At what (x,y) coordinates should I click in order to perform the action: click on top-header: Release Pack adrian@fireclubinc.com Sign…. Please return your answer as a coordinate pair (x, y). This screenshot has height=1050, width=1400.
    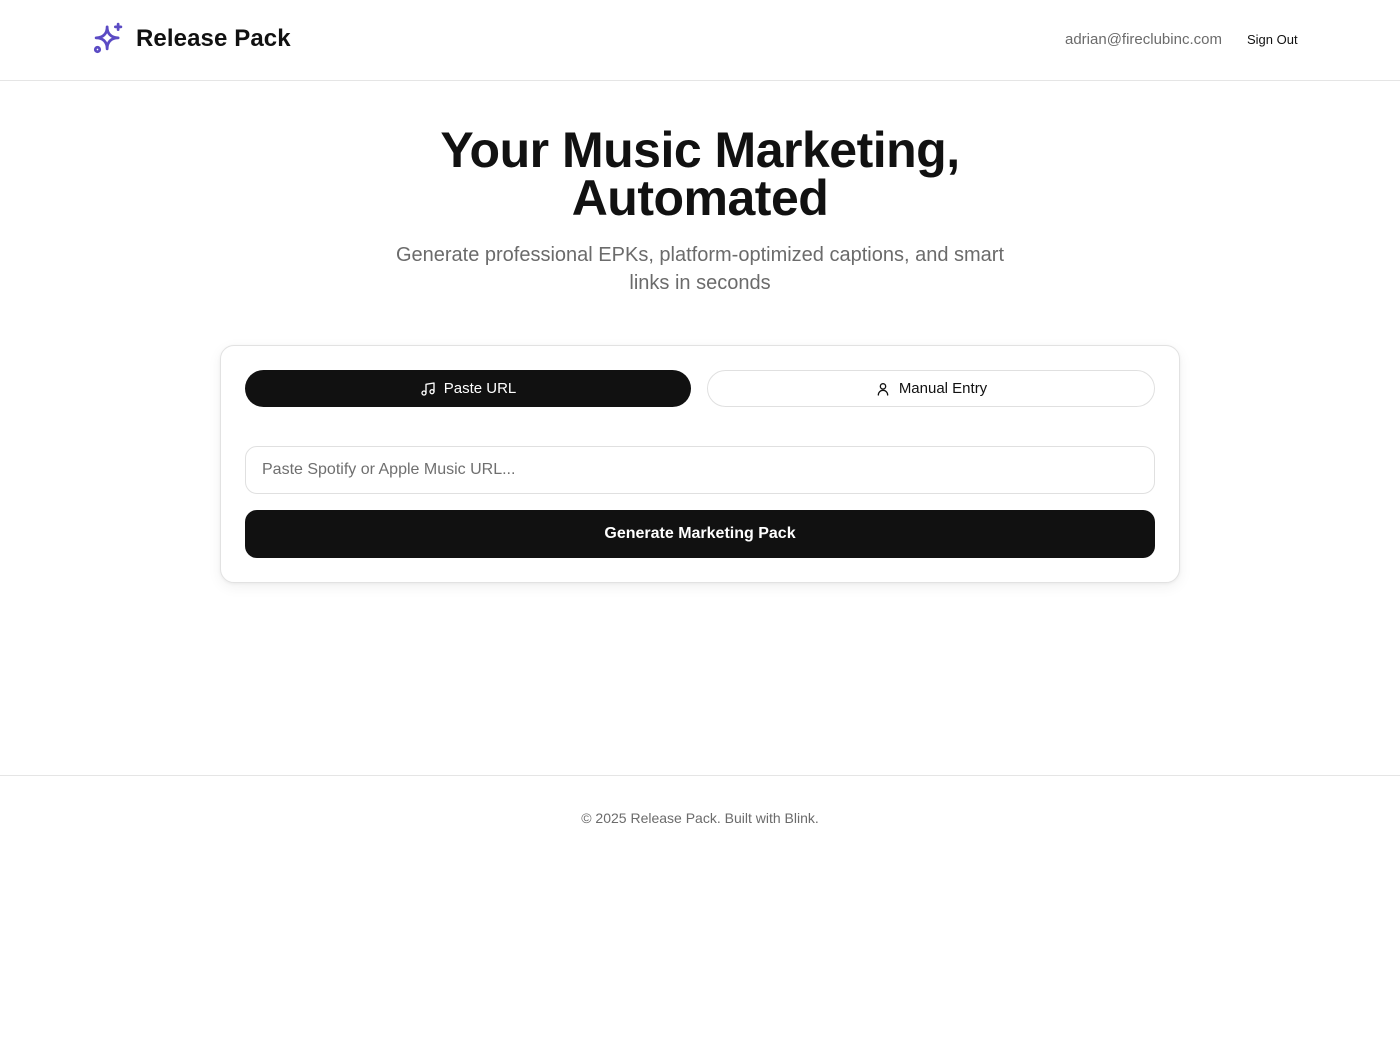
    Looking at the image, I should click on (700, 40).